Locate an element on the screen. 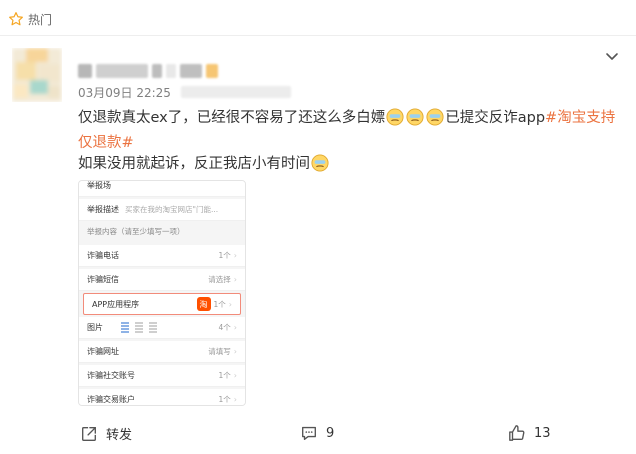  shot-row-key: 诈骗网址 is located at coordinates (103, 351).